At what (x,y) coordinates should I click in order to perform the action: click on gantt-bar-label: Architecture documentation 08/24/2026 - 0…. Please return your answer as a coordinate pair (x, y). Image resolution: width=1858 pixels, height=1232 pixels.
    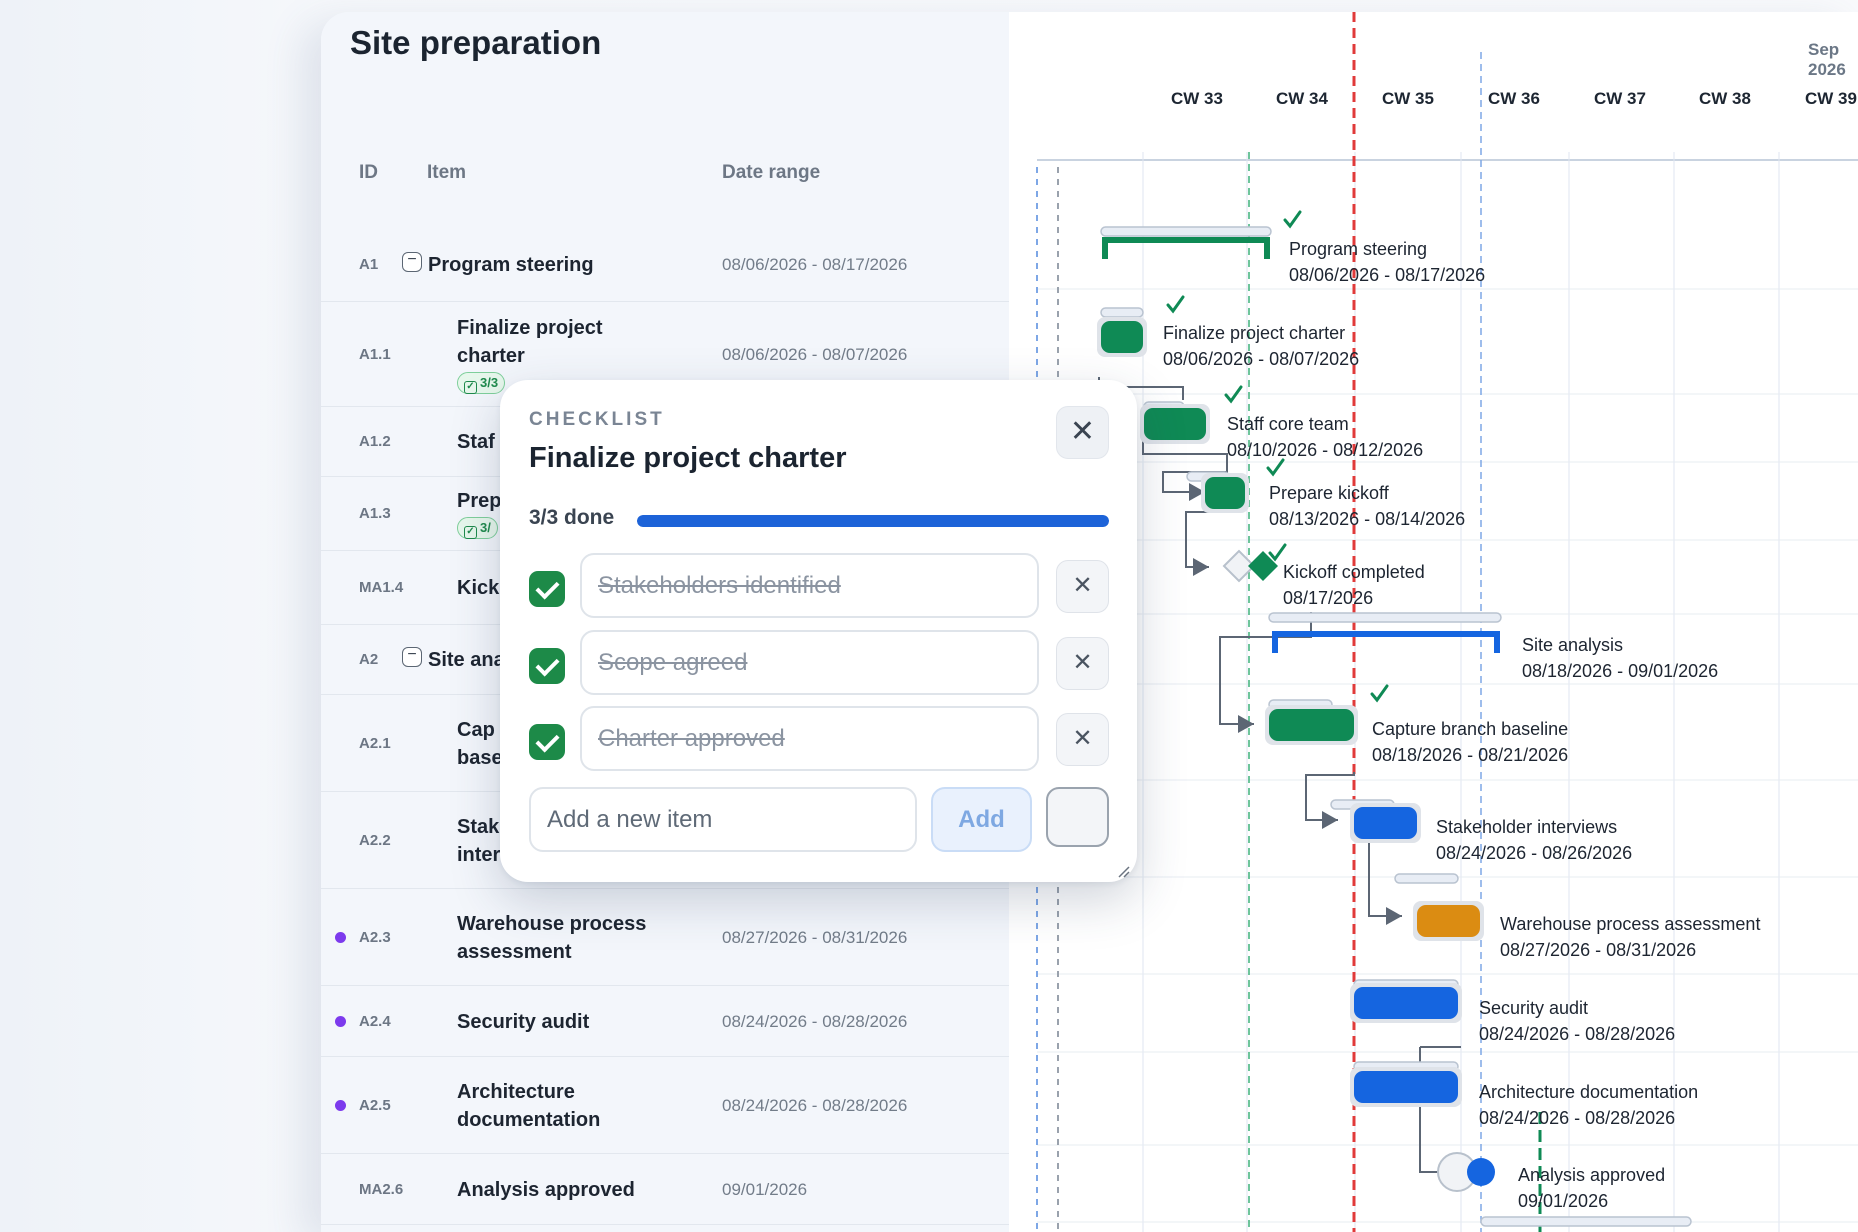
    Looking at the image, I should click on (1588, 1105).